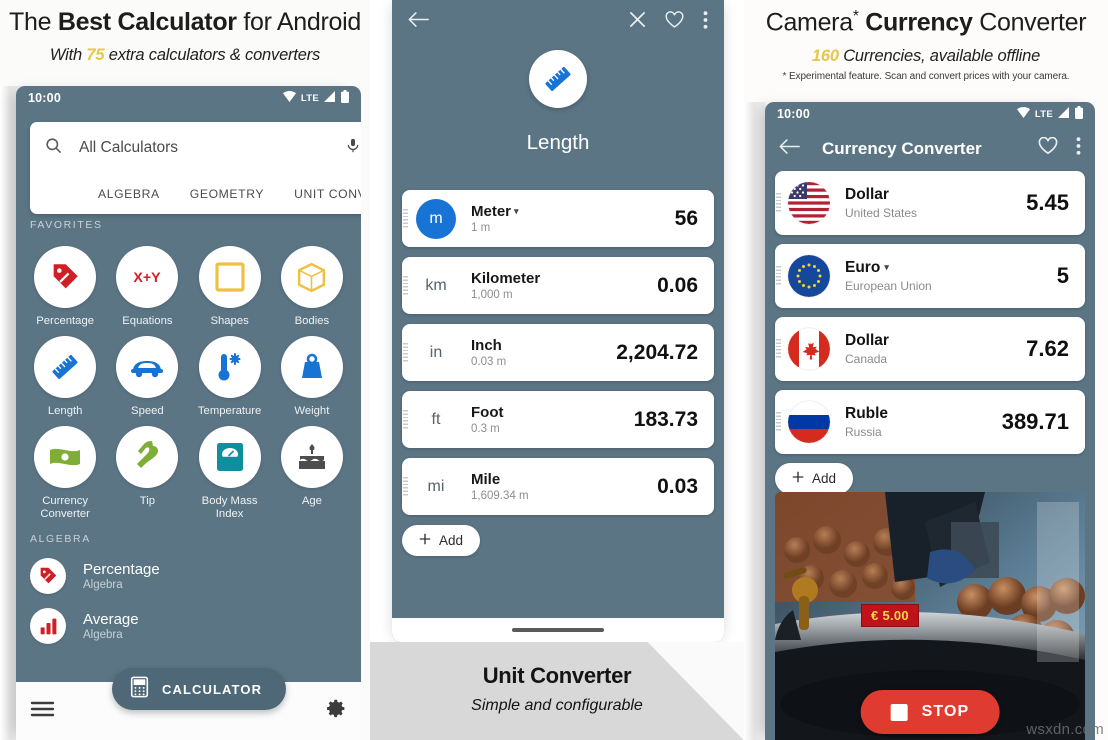 This screenshot has height=740, width=1108. What do you see at coordinates (139, 689) in the screenshot?
I see `calculator-icon` at bounding box center [139, 689].